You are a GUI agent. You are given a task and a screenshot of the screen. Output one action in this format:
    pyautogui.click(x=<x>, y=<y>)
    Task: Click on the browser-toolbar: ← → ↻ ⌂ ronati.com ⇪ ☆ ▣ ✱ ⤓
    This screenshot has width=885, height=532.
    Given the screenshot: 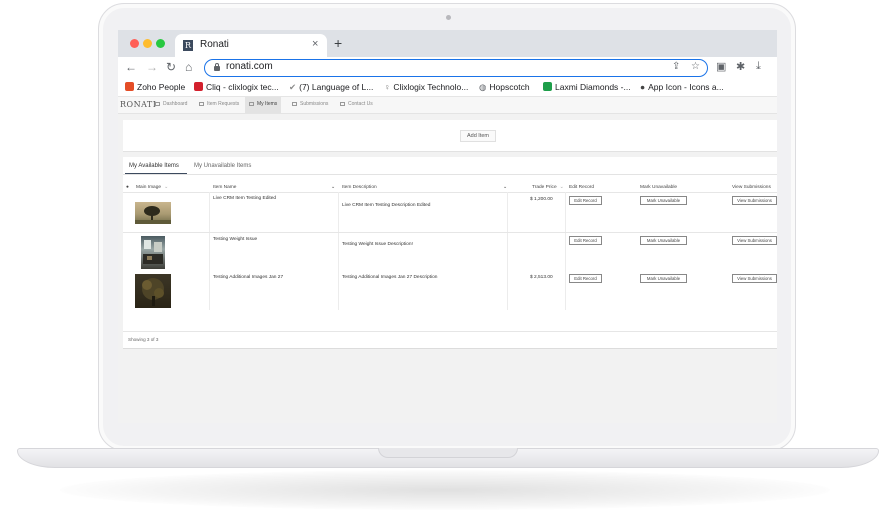 What is the action you would take?
    pyautogui.click(x=447, y=68)
    